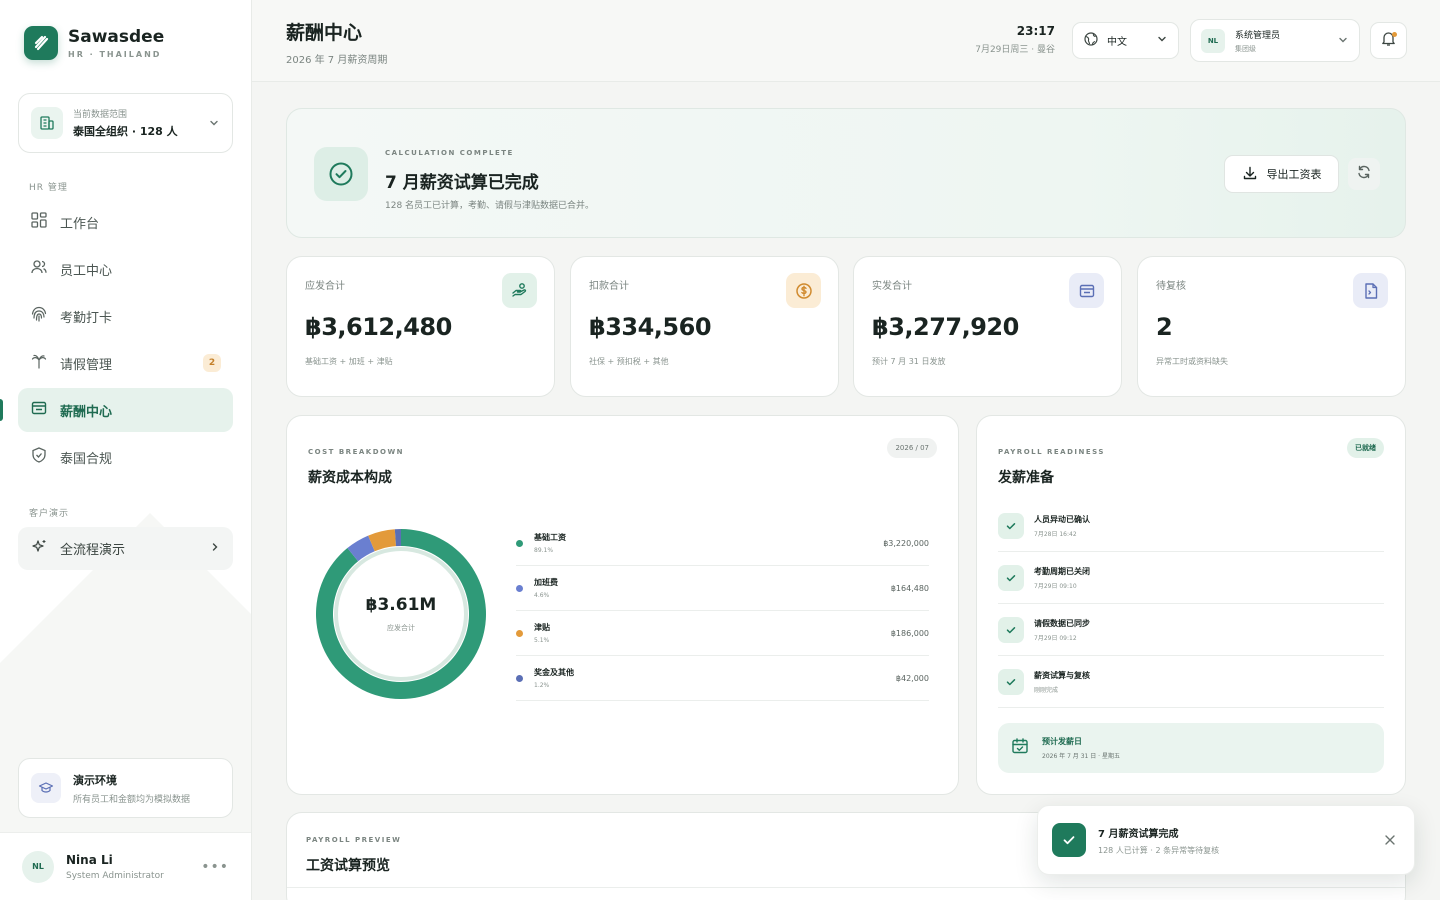 The height and width of the screenshot is (900, 1440). Describe the element at coordinates (47, 123) in the screenshot. I see `building-icon` at that location.